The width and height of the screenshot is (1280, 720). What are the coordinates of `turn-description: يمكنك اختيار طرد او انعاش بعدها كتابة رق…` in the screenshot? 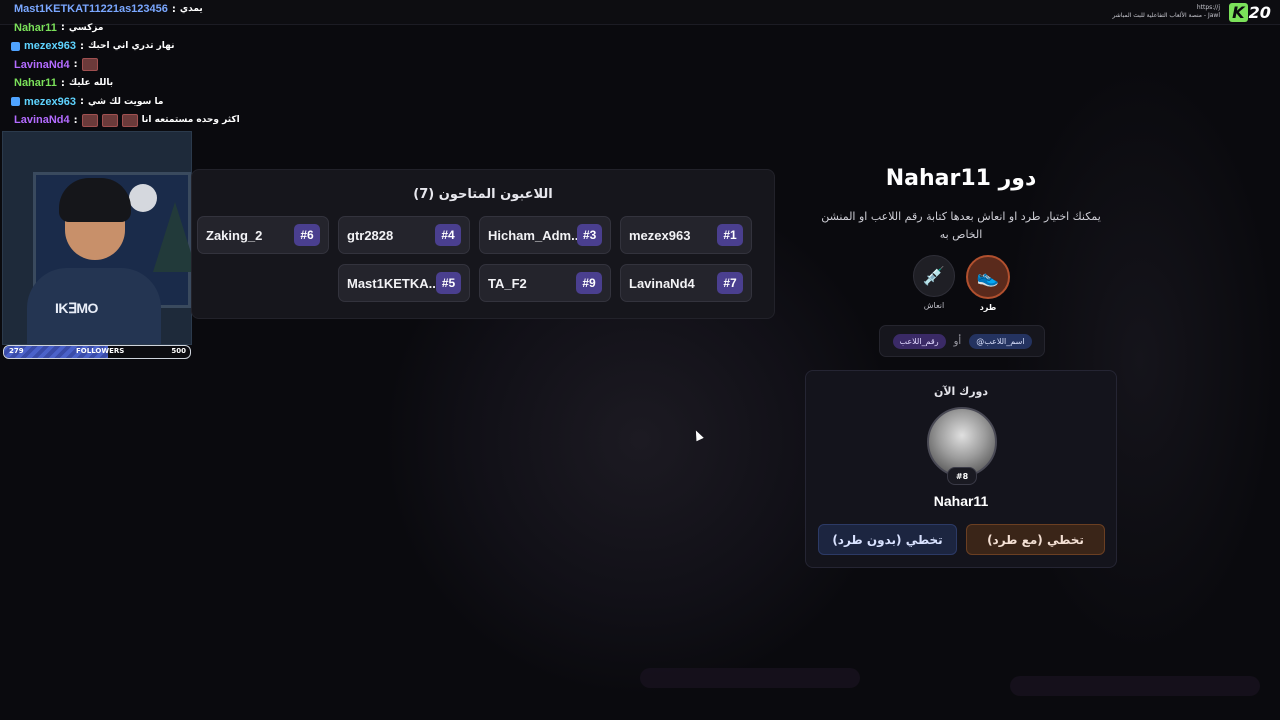 It's located at (961, 225).